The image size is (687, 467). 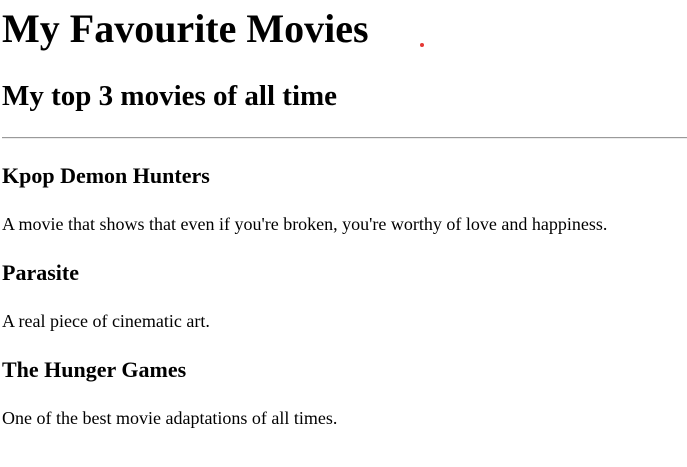 What do you see at coordinates (40, 272) in the screenshot?
I see `movie-title-parasite: Parasite` at bounding box center [40, 272].